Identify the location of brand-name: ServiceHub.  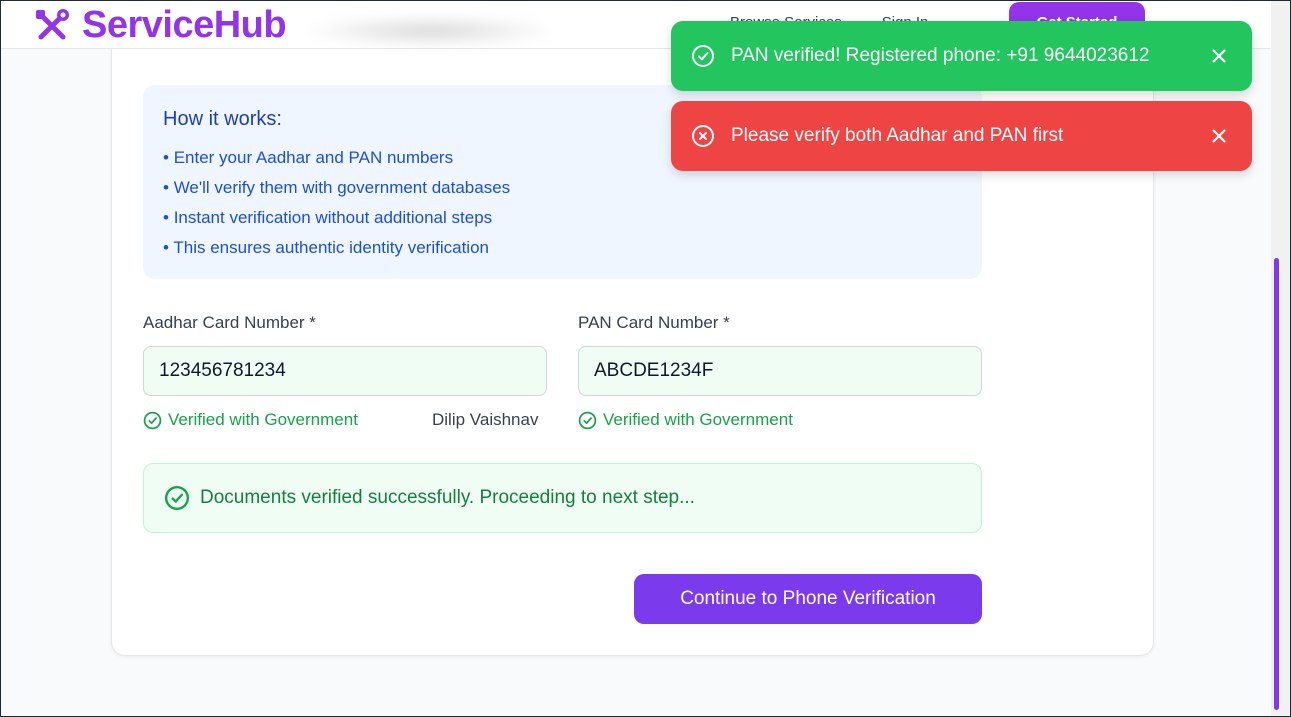
(184, 25).